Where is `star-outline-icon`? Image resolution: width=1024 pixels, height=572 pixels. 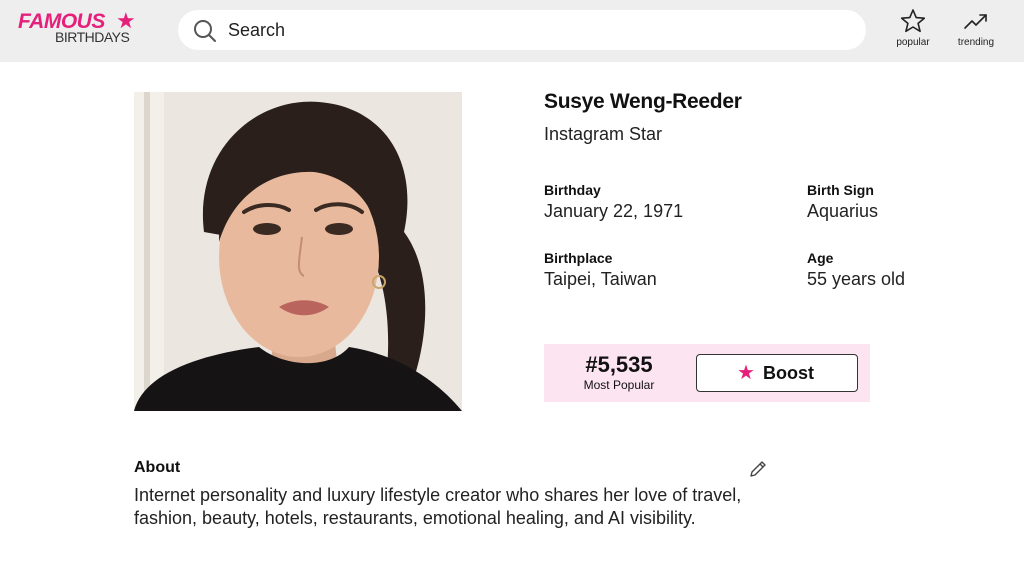 star-outline-icon is located at coordinates (913, 21).